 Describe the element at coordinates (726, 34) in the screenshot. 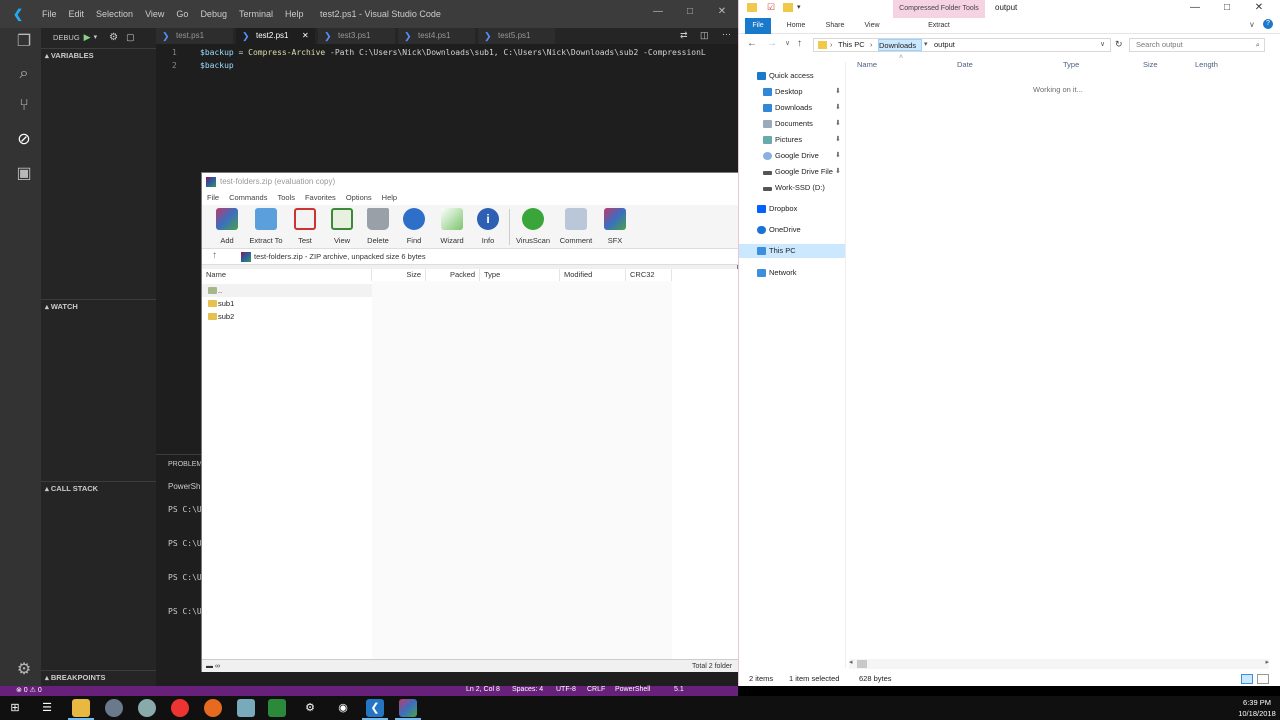

I see `more-actions-icon: ⋯` at that location.